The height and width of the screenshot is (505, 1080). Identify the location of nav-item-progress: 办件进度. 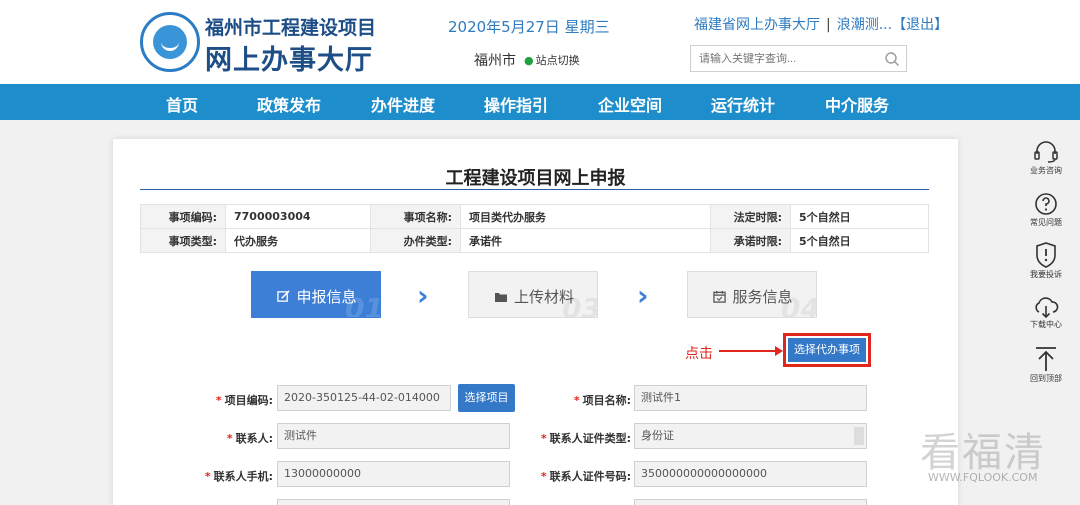
(403, 104).